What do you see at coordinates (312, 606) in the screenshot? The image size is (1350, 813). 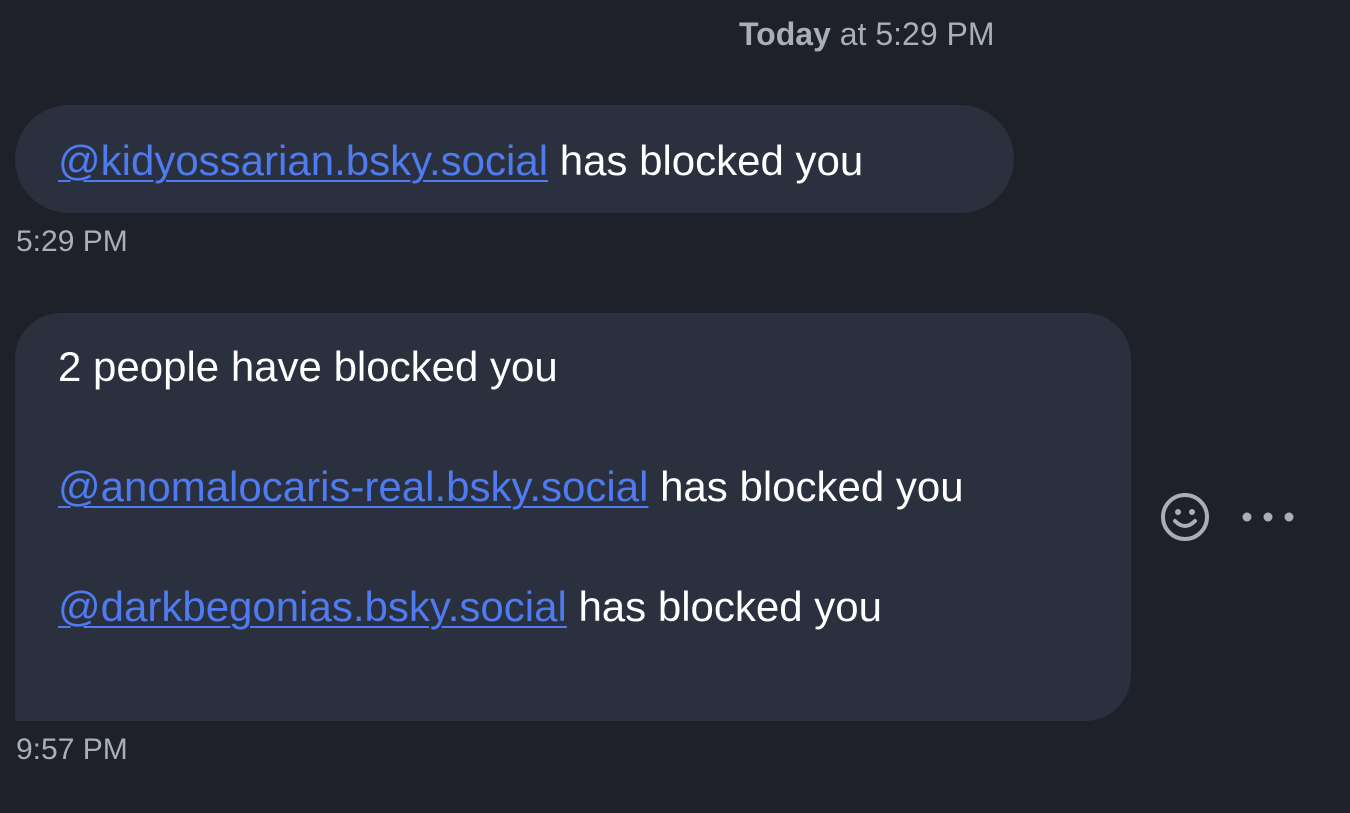 I see `mention-link: @darkbegonias.bsky.social` at bounding box center [312, 606].